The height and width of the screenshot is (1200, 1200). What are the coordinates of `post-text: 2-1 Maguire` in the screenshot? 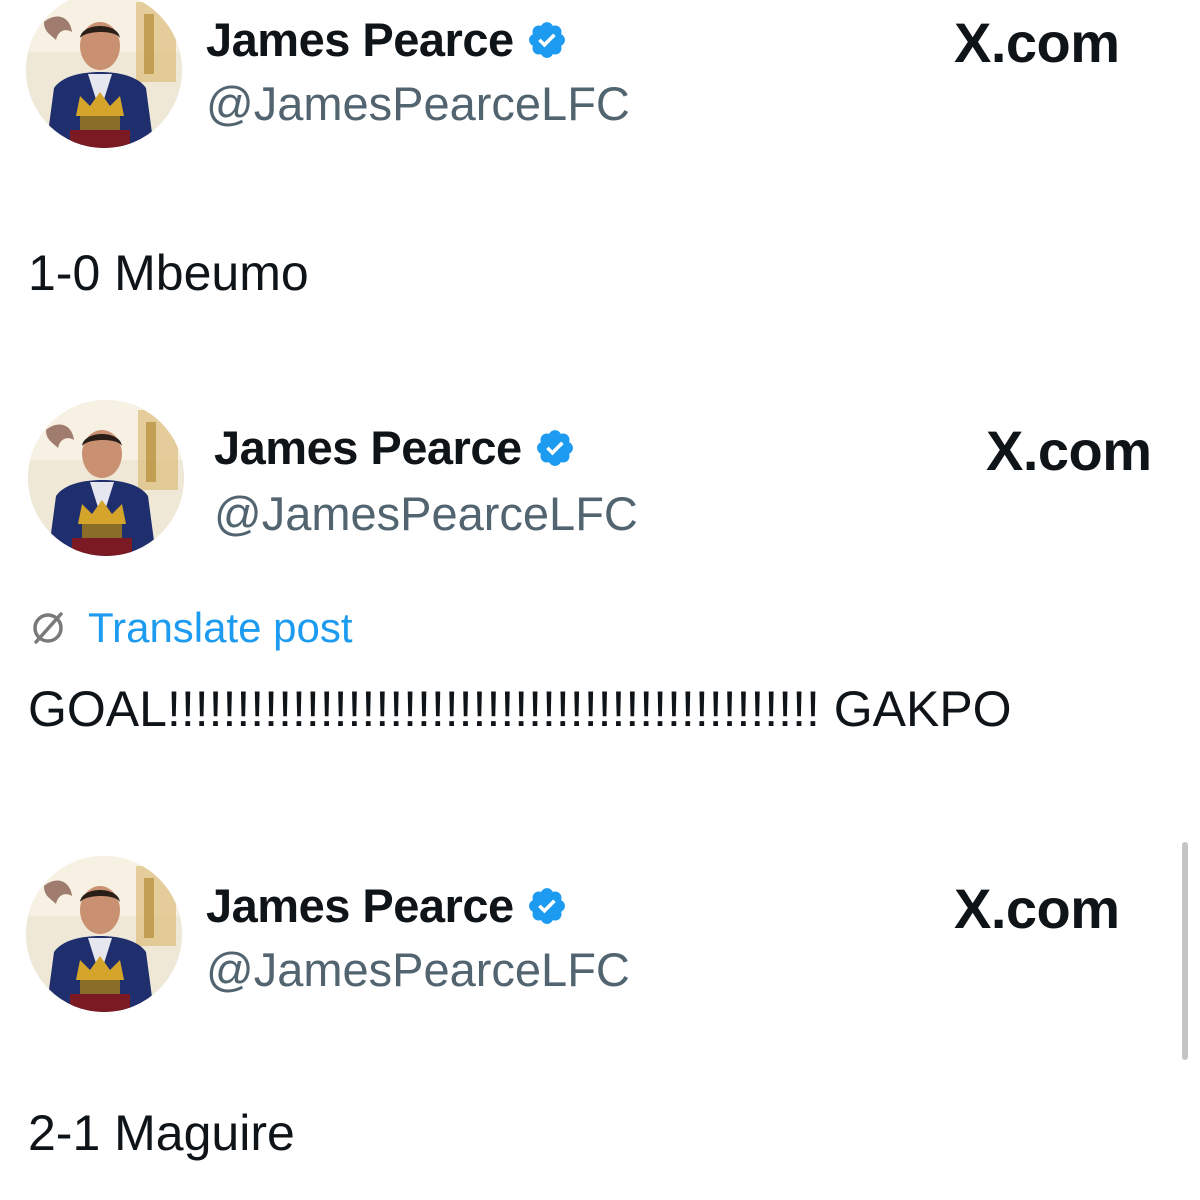 It's located at (161, 1133).